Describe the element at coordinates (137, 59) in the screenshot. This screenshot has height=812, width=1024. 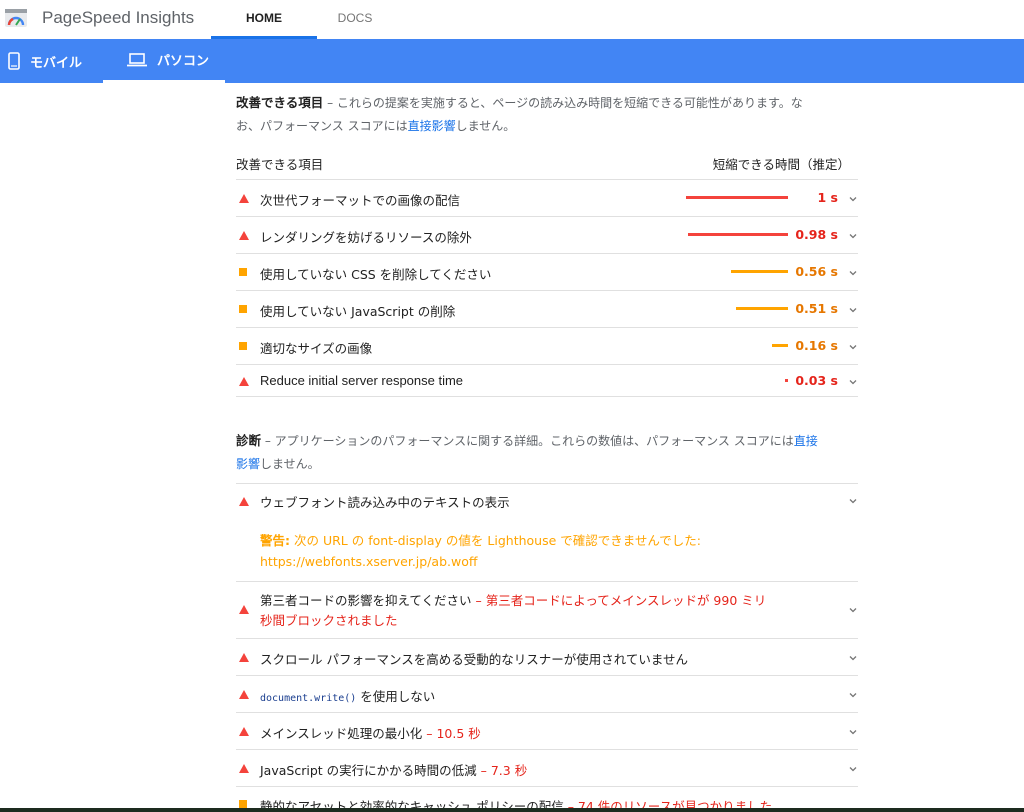
I see `laptop-icon` at that location.